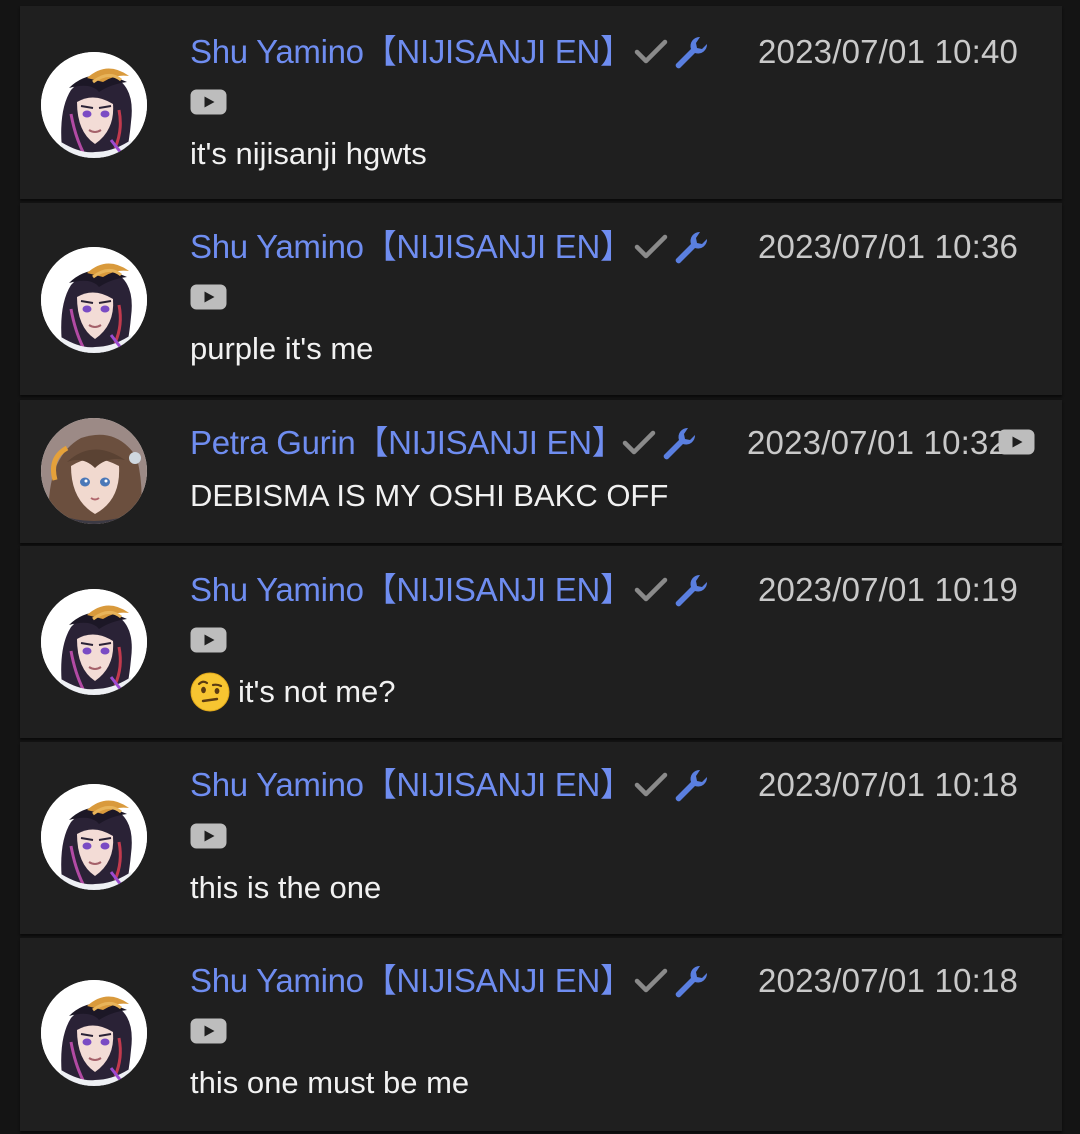  Describe the element at coordinates (407, 443) in the screenshot. I see `author-name: Petra Gurin【NIJISANJI EN】` at that location.